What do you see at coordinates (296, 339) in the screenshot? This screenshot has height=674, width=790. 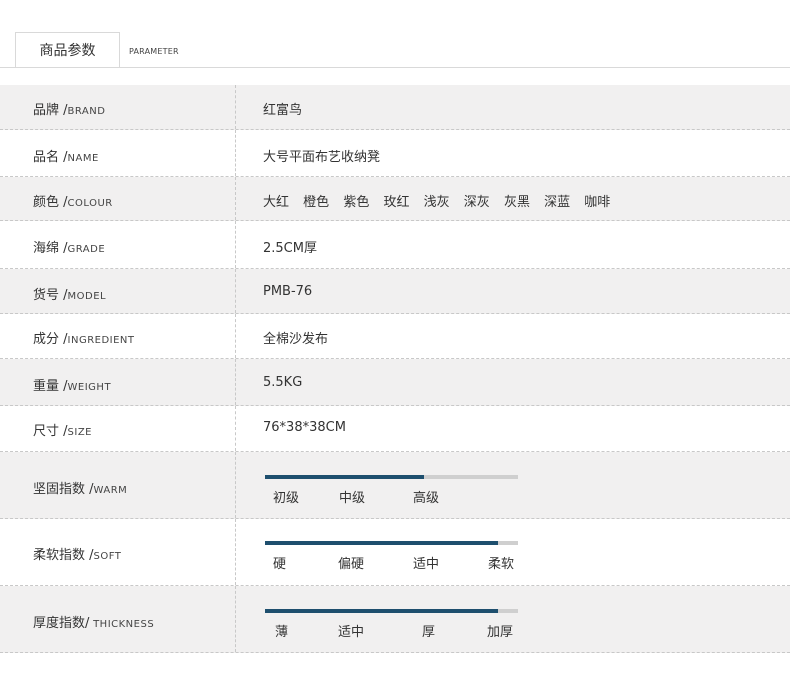 I see `row-value-ingredient: 全棉沙发布` at bounding box center [296, 339].